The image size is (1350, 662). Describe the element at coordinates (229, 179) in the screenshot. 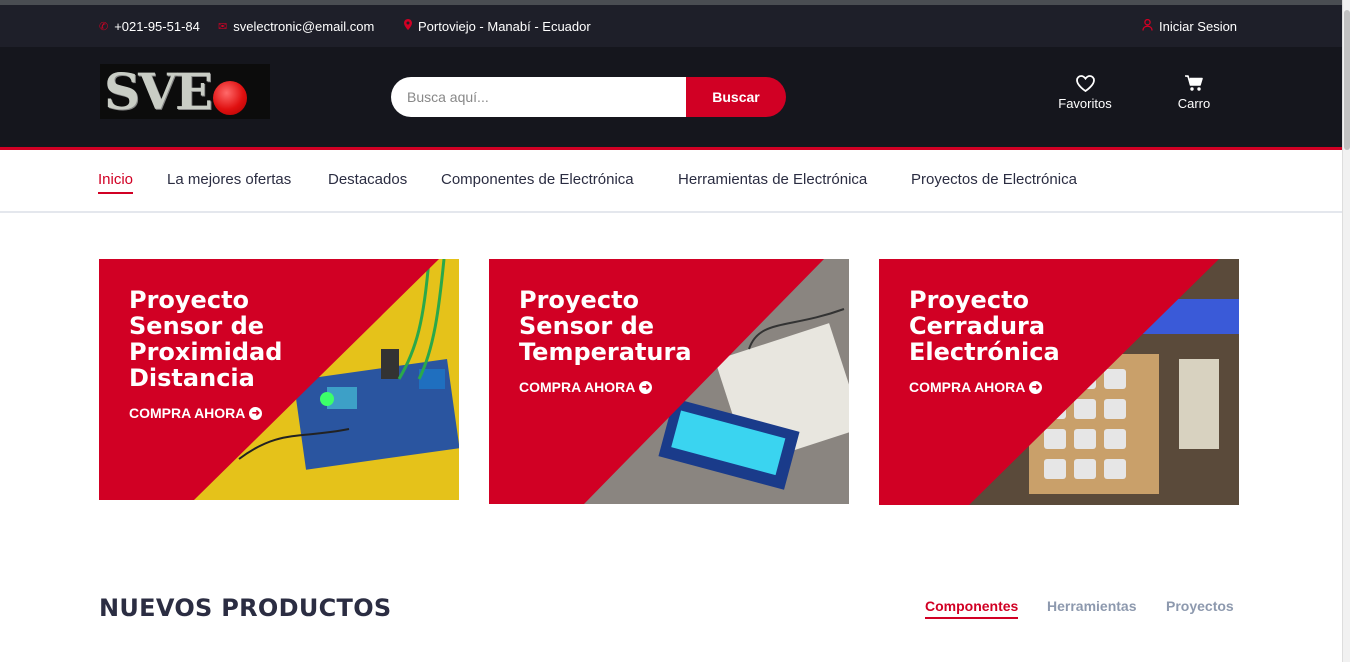

I see `nav-item-ofertas: La mejores ofertas` at that location.